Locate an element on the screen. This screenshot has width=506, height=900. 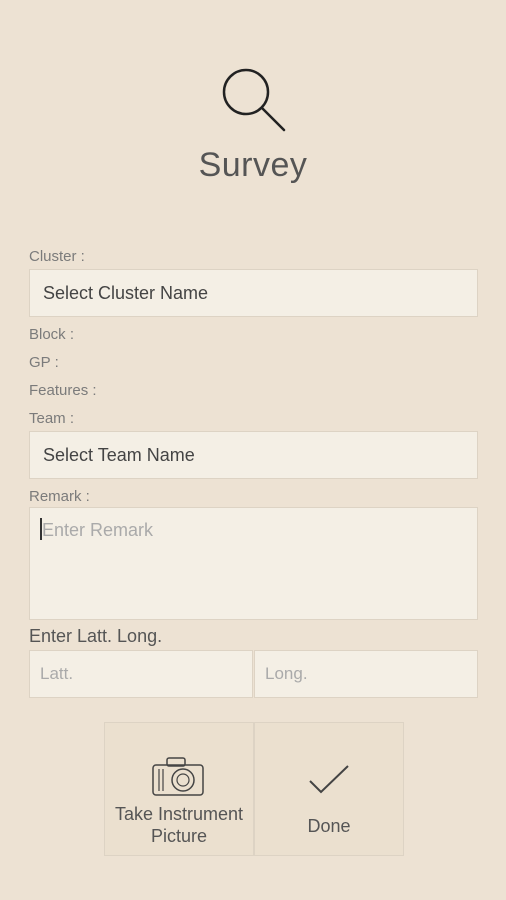
team-select: Select Team Name is located at coordinates (253, 455).